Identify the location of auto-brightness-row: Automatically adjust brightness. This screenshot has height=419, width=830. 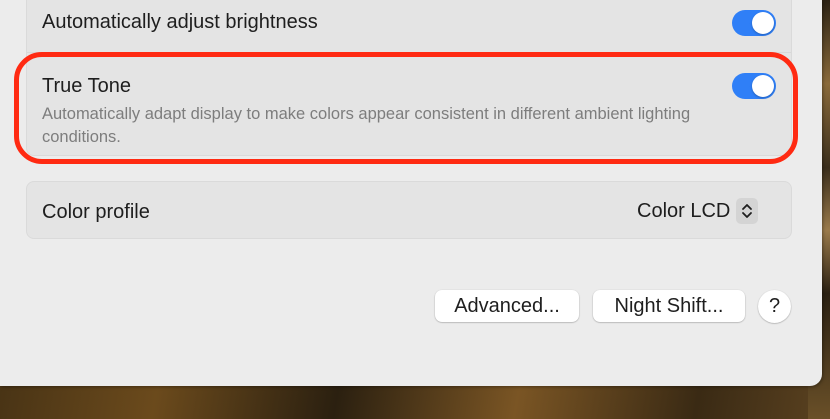
(409, 26).